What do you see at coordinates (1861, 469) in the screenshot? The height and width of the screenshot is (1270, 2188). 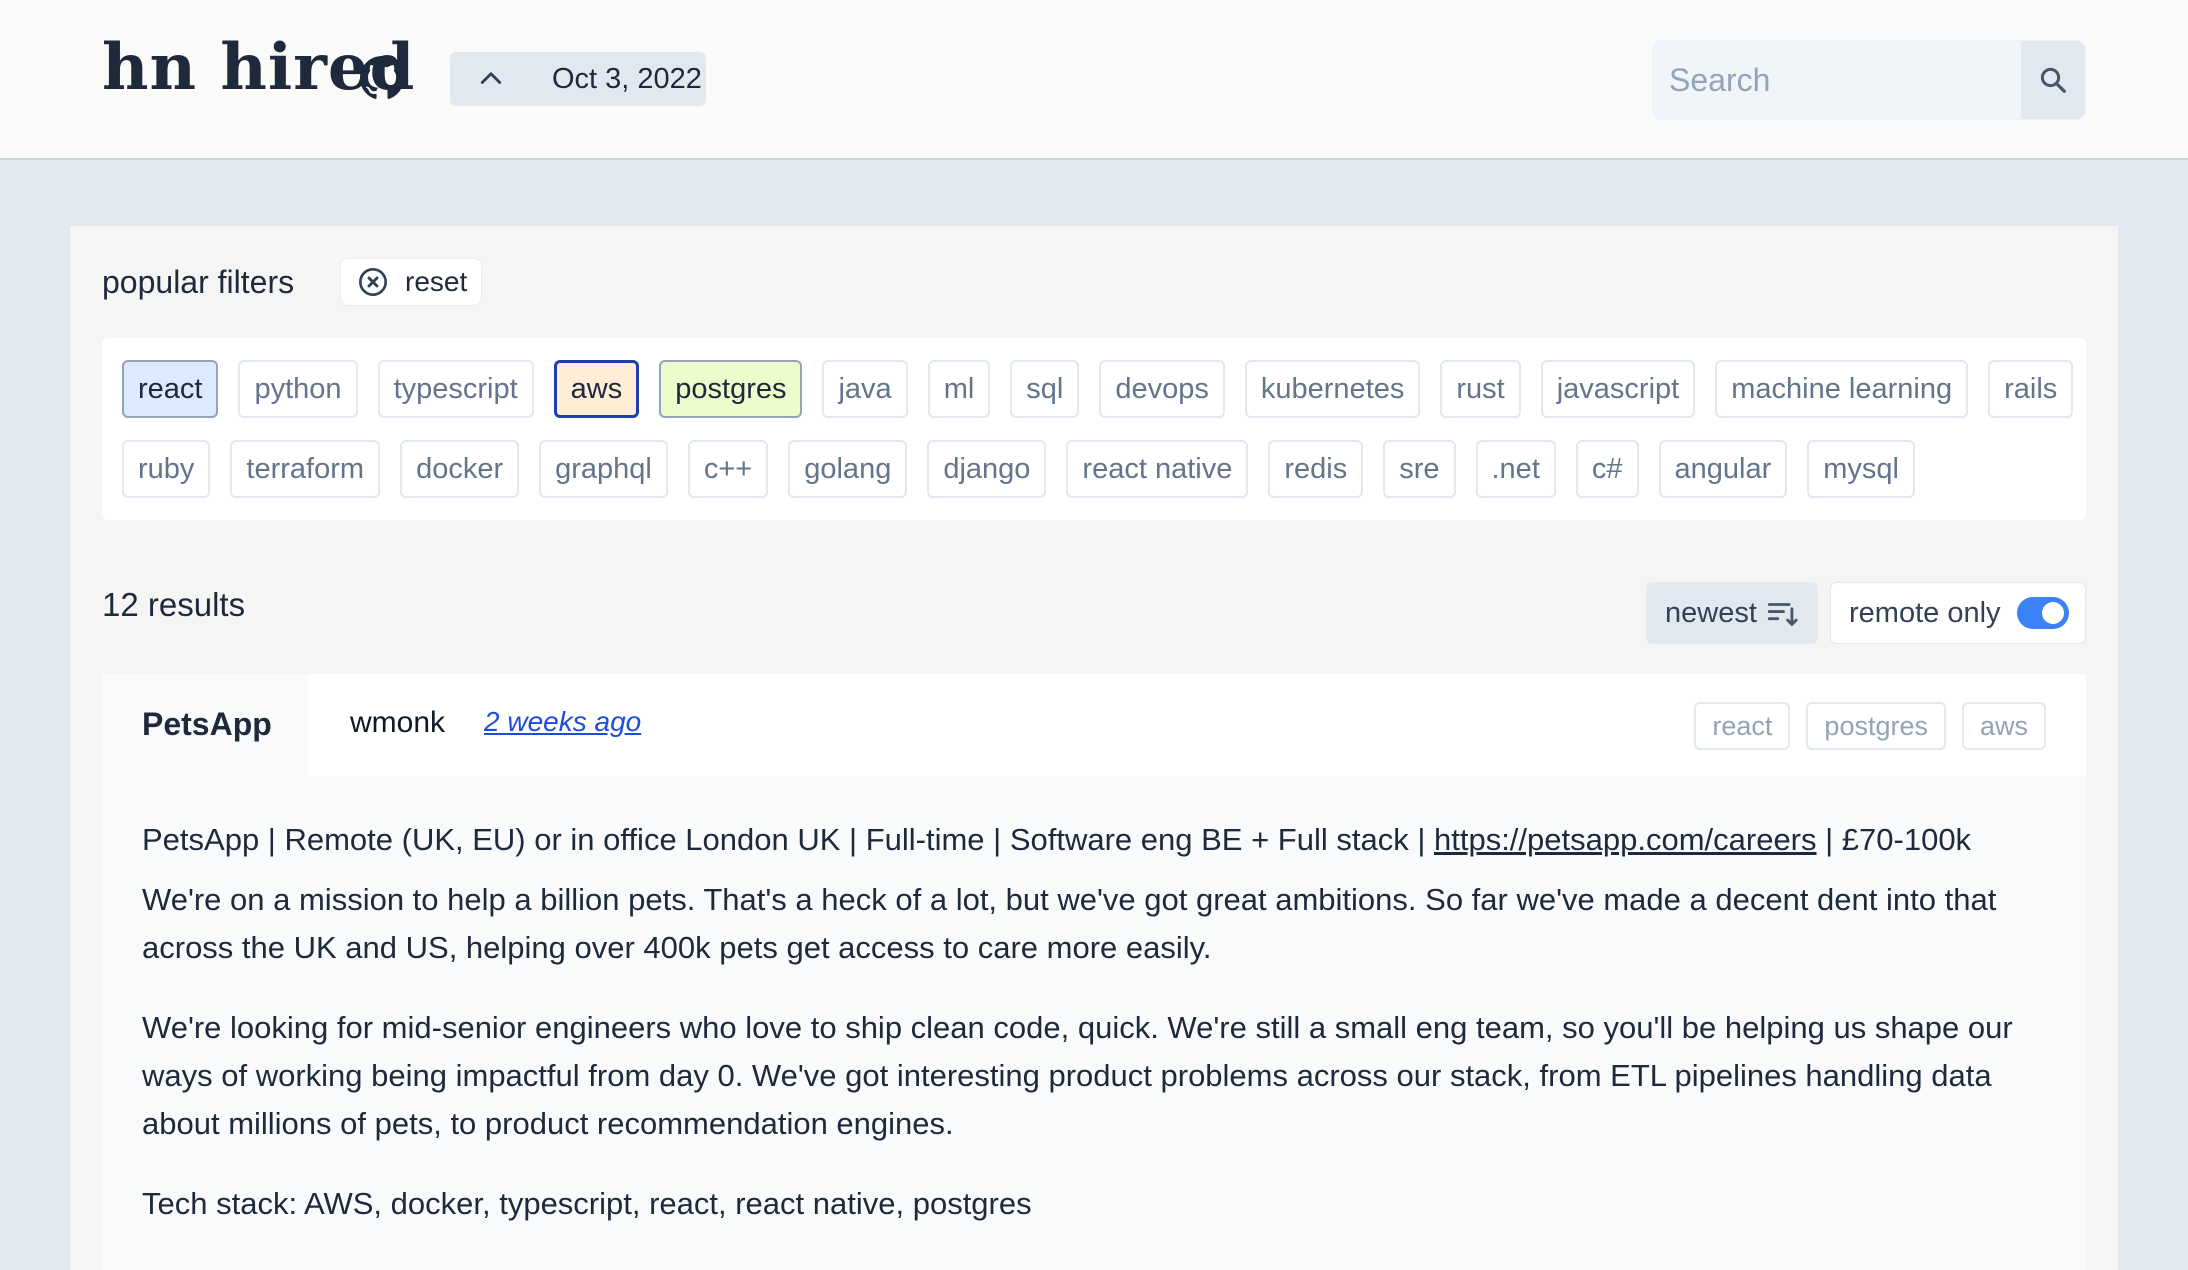 I see `filter-tag-mysql: mysql` at bounding box center [1861, 469].